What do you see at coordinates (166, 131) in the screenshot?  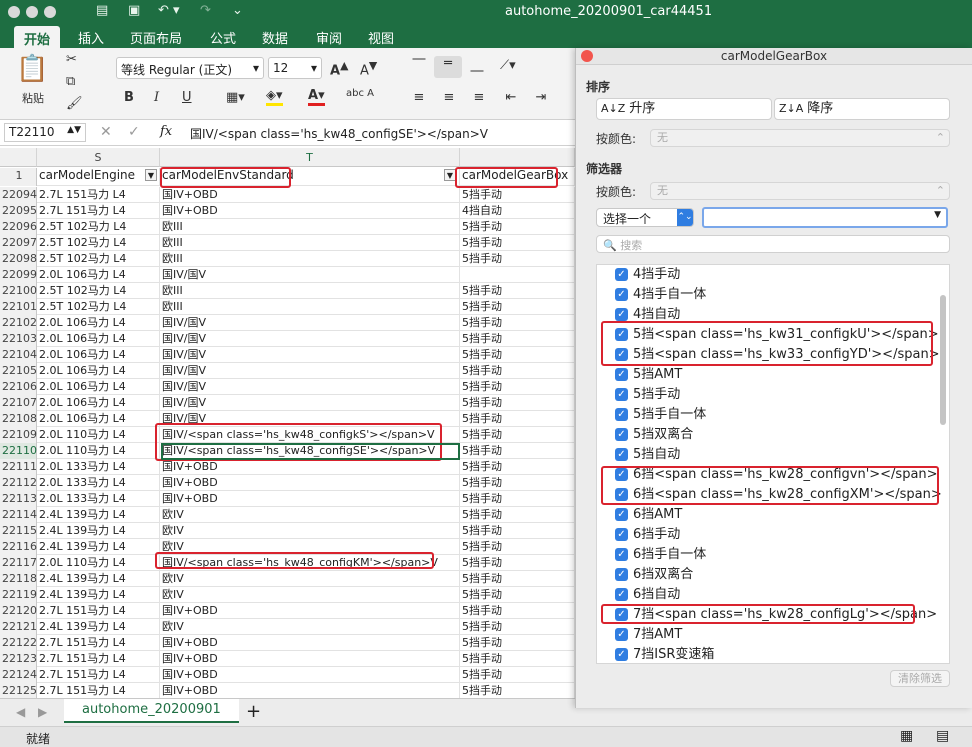 I see `function-icon: fx` at bounding box center [166, 131].